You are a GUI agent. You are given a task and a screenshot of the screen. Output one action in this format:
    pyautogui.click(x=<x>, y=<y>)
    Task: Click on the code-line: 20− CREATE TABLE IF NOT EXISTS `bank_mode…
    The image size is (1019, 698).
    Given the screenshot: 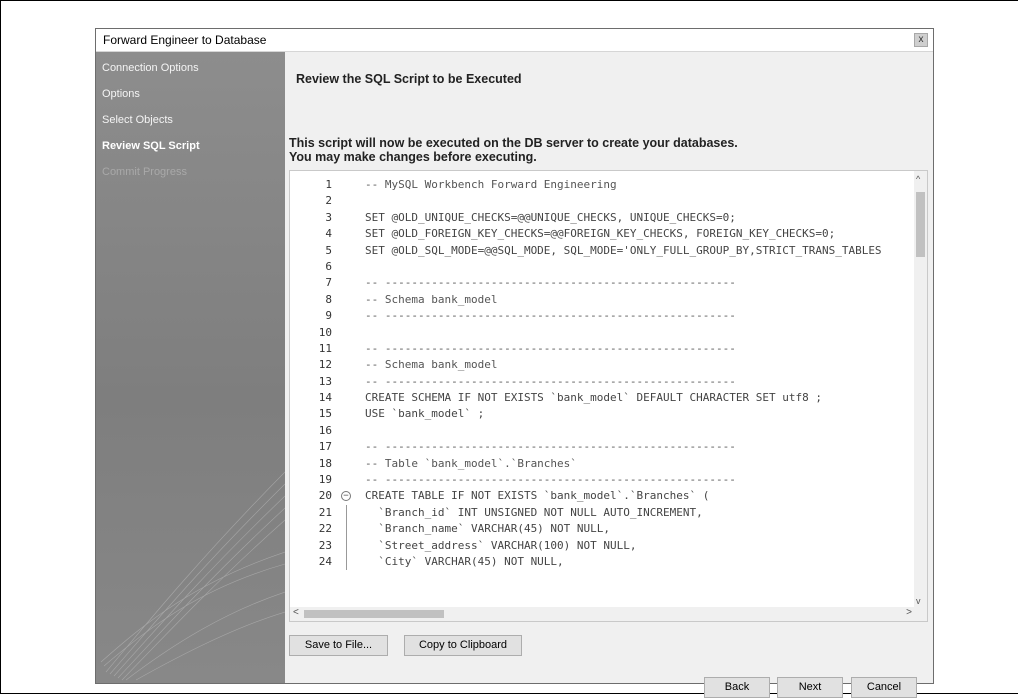 What is the action you would take?
    pyautogui.click(x=603, y=496)
    